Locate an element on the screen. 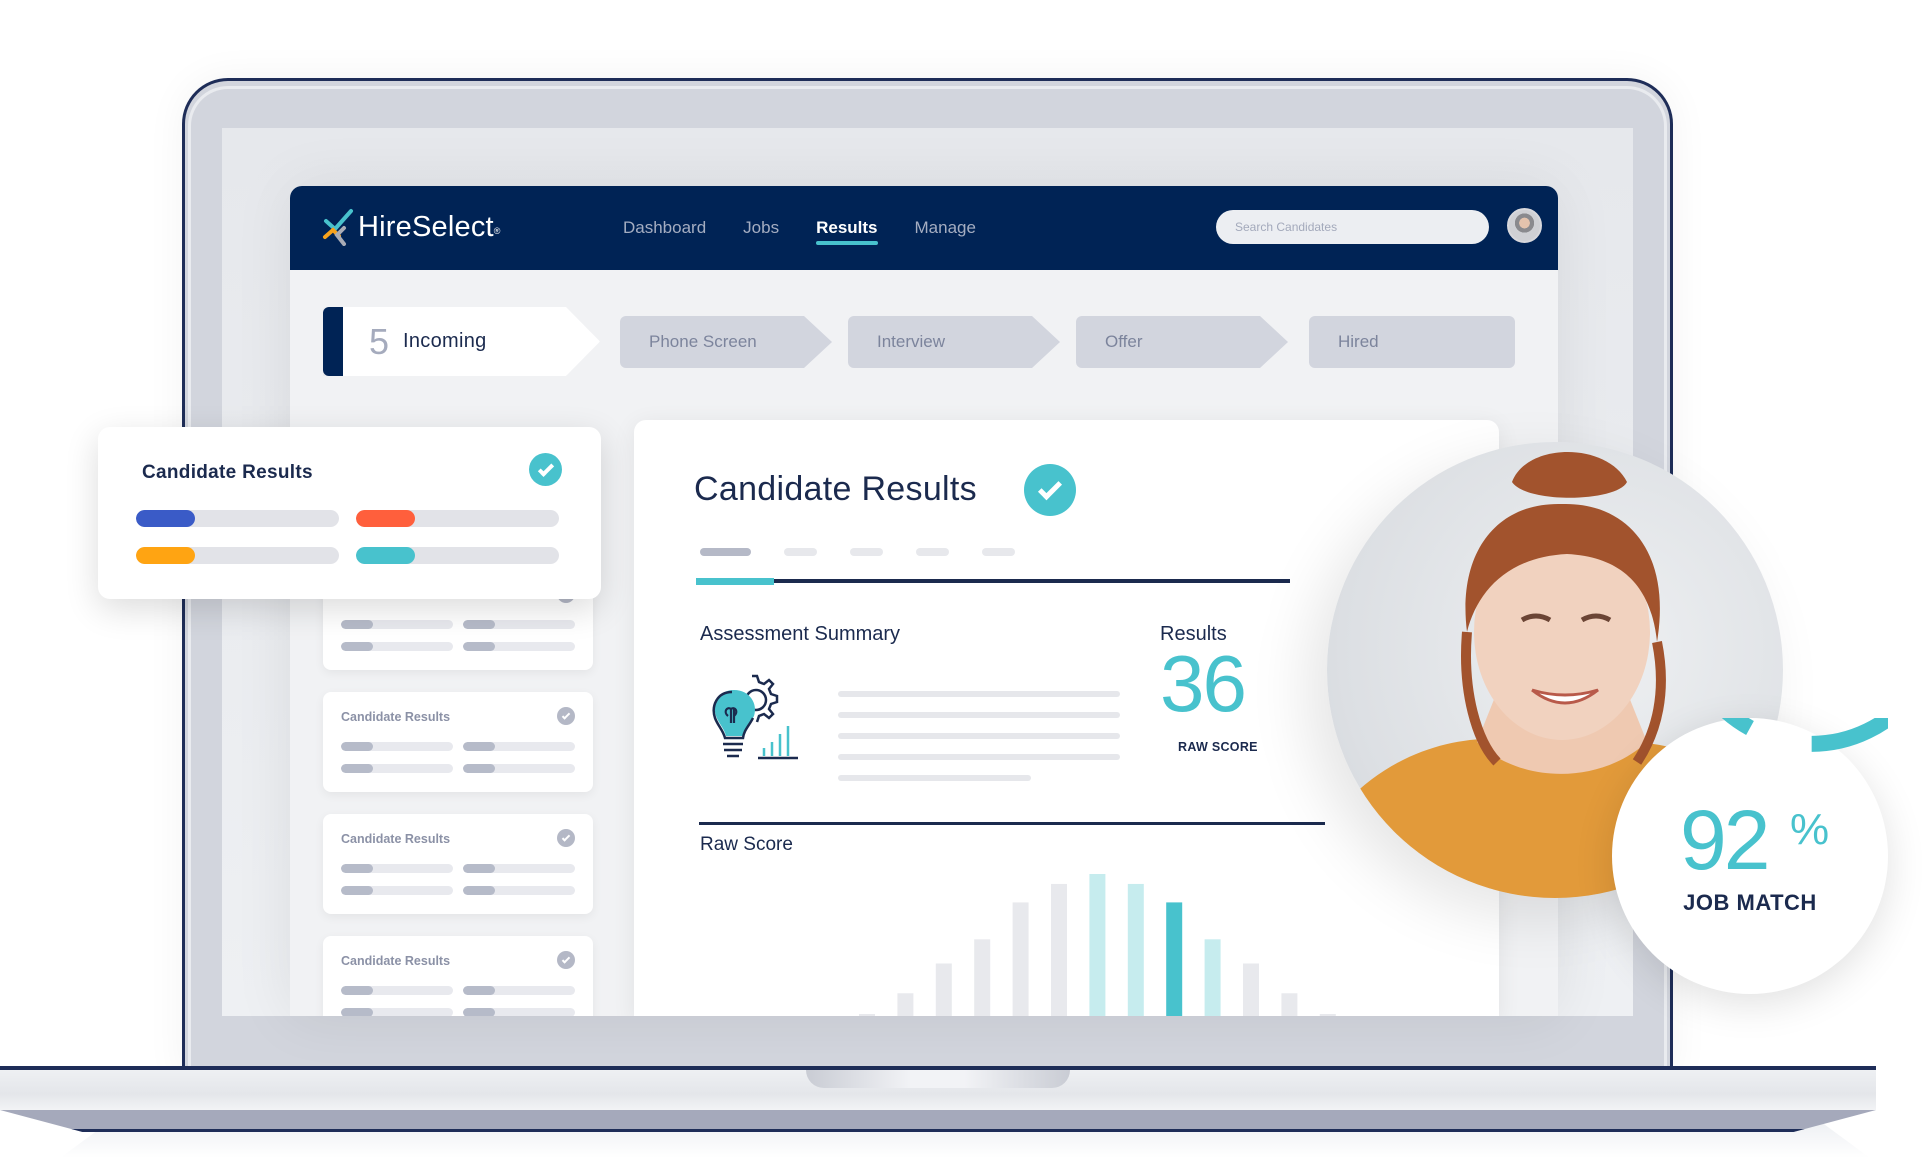  nav-manage: Manage is located at coordinates (945, 228).